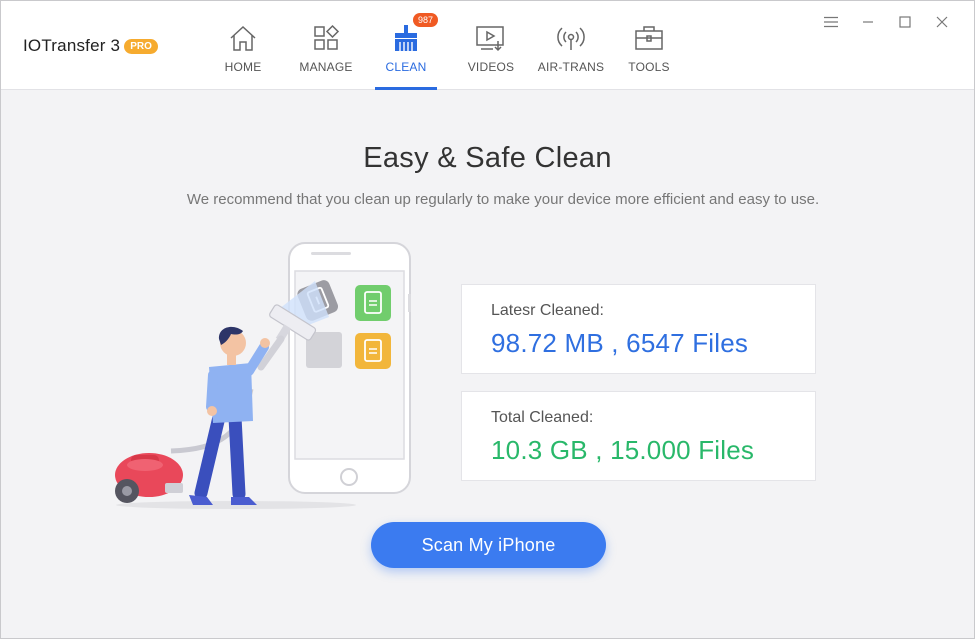 This screenshot has height=639, width=975. What do you see at coordinates (243, 39) in the screenshot?
I see `home-icon` at bounding box center [243, 39].